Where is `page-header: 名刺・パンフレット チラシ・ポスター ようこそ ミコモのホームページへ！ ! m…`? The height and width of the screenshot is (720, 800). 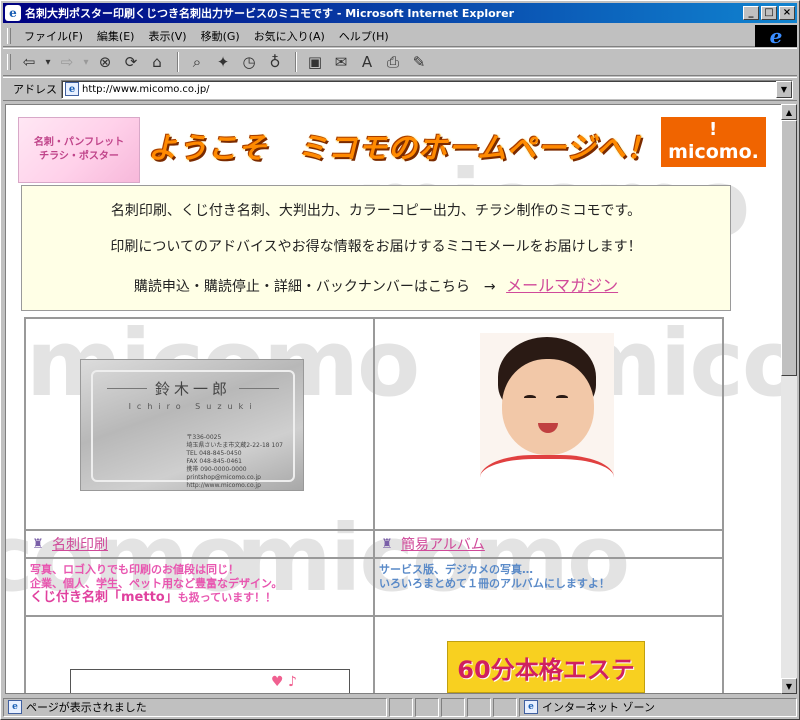 page-header: 名刺・パンフレット チラシ・ポスター ようこそ ミコモのホームページへ！ ! m… is located at coordinates (394, 151).